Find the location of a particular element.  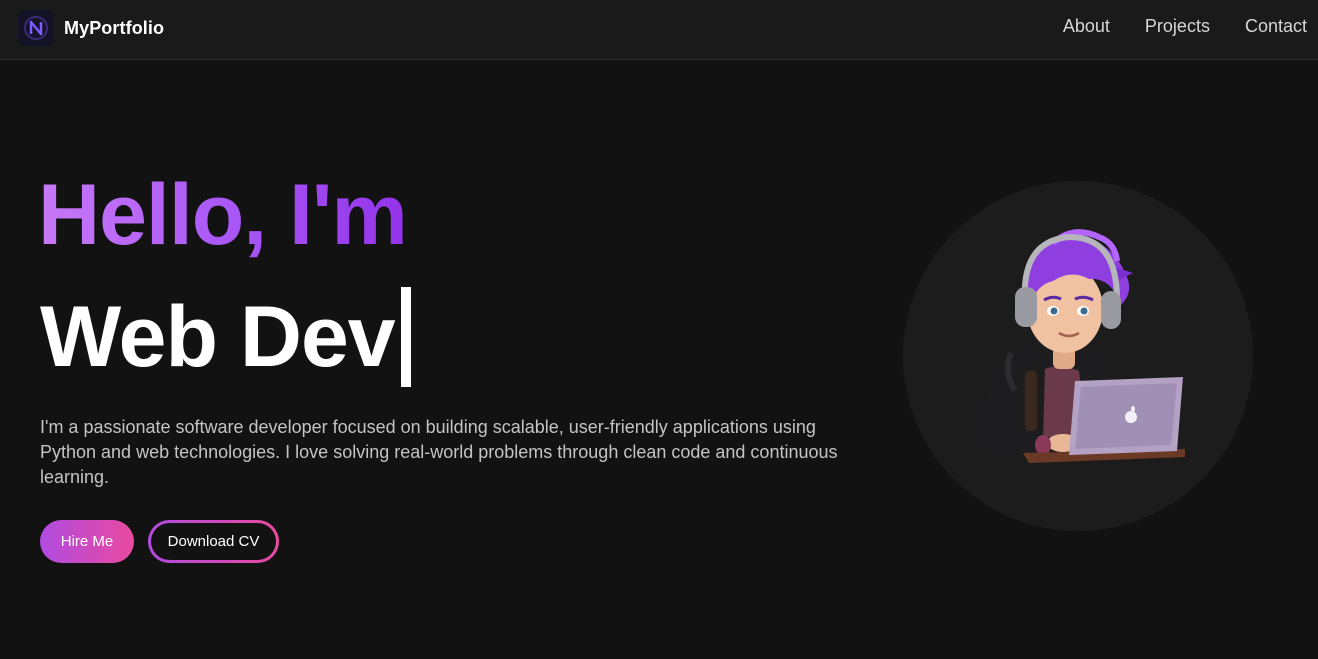

nav-link-contact: Contact is located at coordinates (1276, 26).